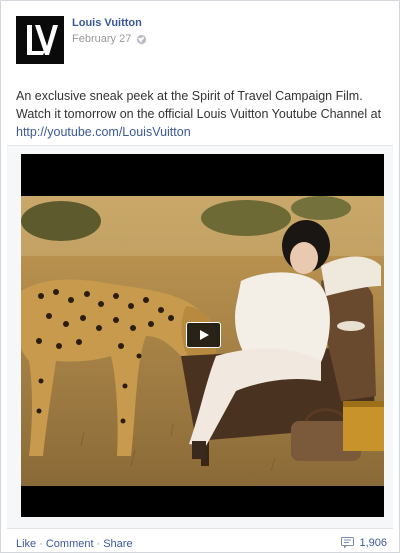 The height and width of the screenshot is (553, 400). I want to click on author-name: Louis Vuitton, so click(107, 23).